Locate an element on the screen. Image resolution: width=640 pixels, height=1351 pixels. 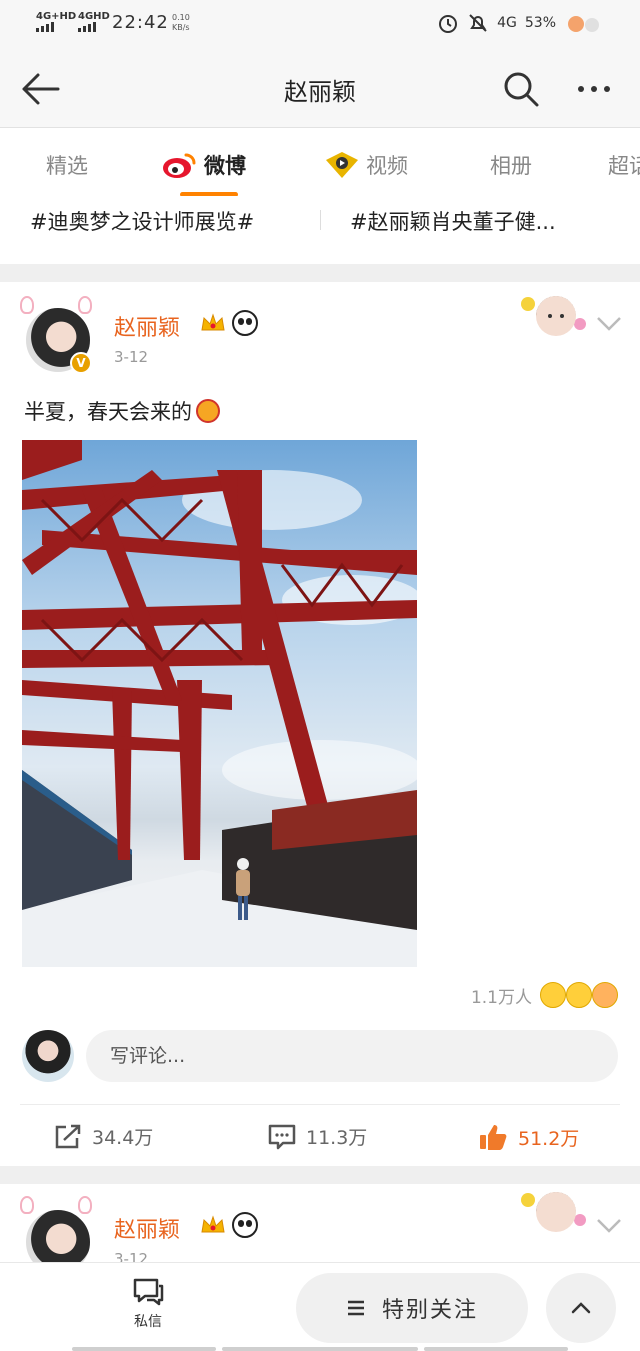
tab-album: 相册 is located at coordinates (511, 165).